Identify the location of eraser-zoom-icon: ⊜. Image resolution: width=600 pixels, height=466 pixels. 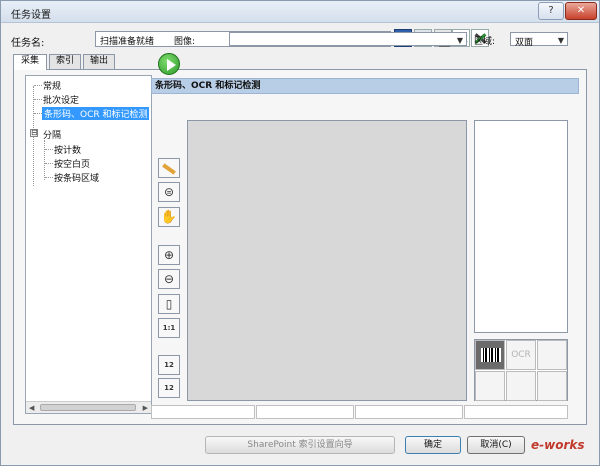
(169, 192).